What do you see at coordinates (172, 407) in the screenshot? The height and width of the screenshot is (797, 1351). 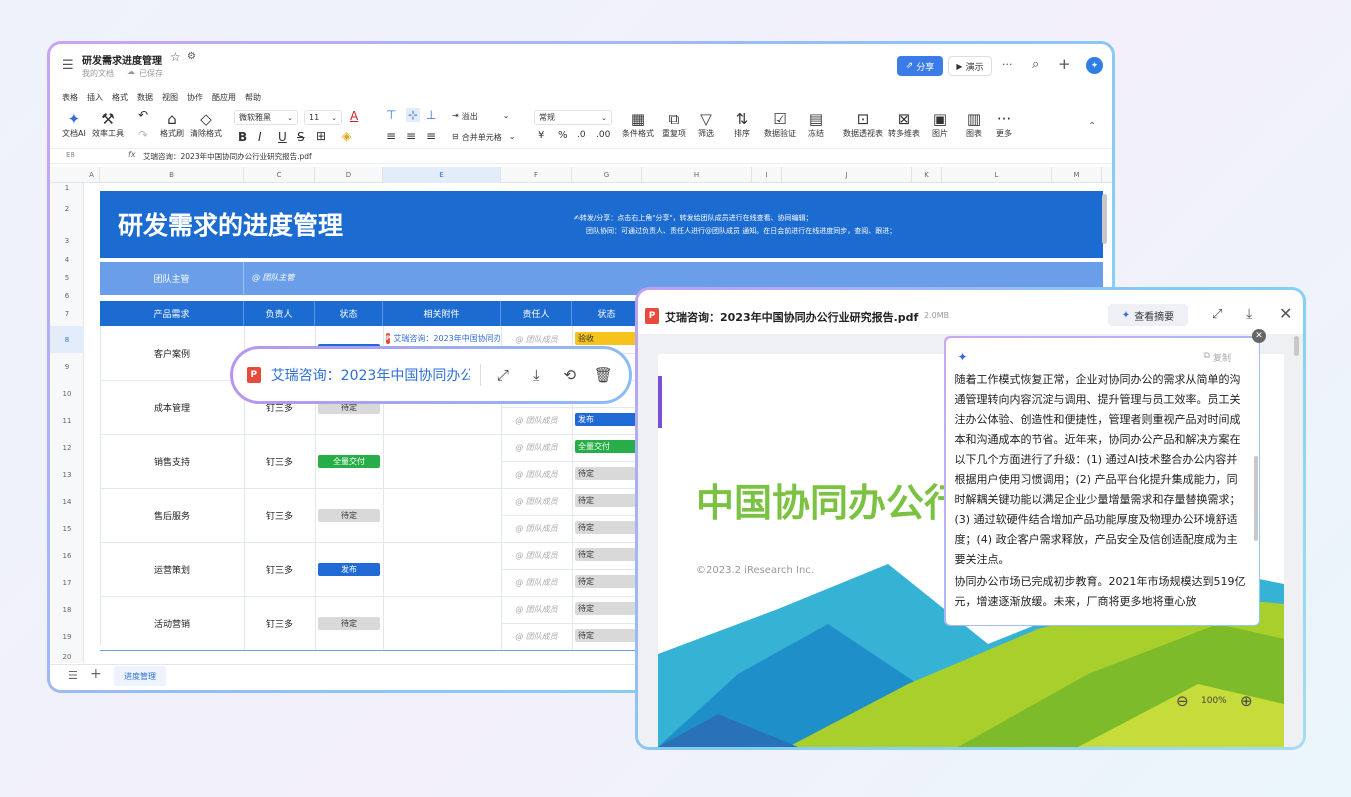 I see `product-cell: 成本管理` at bounding box center [172, 407].